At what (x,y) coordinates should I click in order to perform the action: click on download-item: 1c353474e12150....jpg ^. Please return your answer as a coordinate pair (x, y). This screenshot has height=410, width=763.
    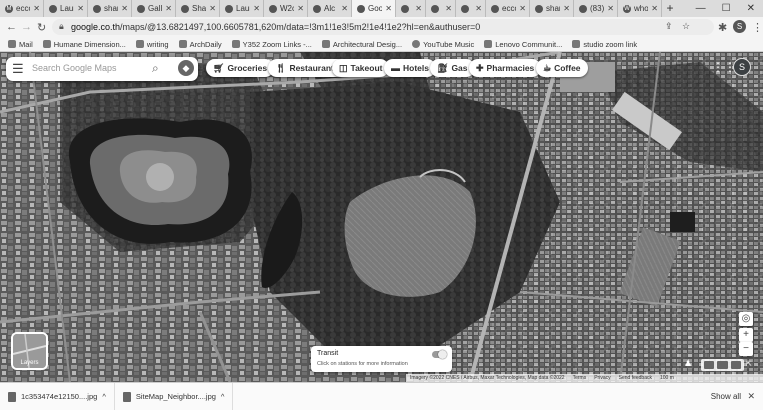
    Looking at the image, I should click on (57, 396).